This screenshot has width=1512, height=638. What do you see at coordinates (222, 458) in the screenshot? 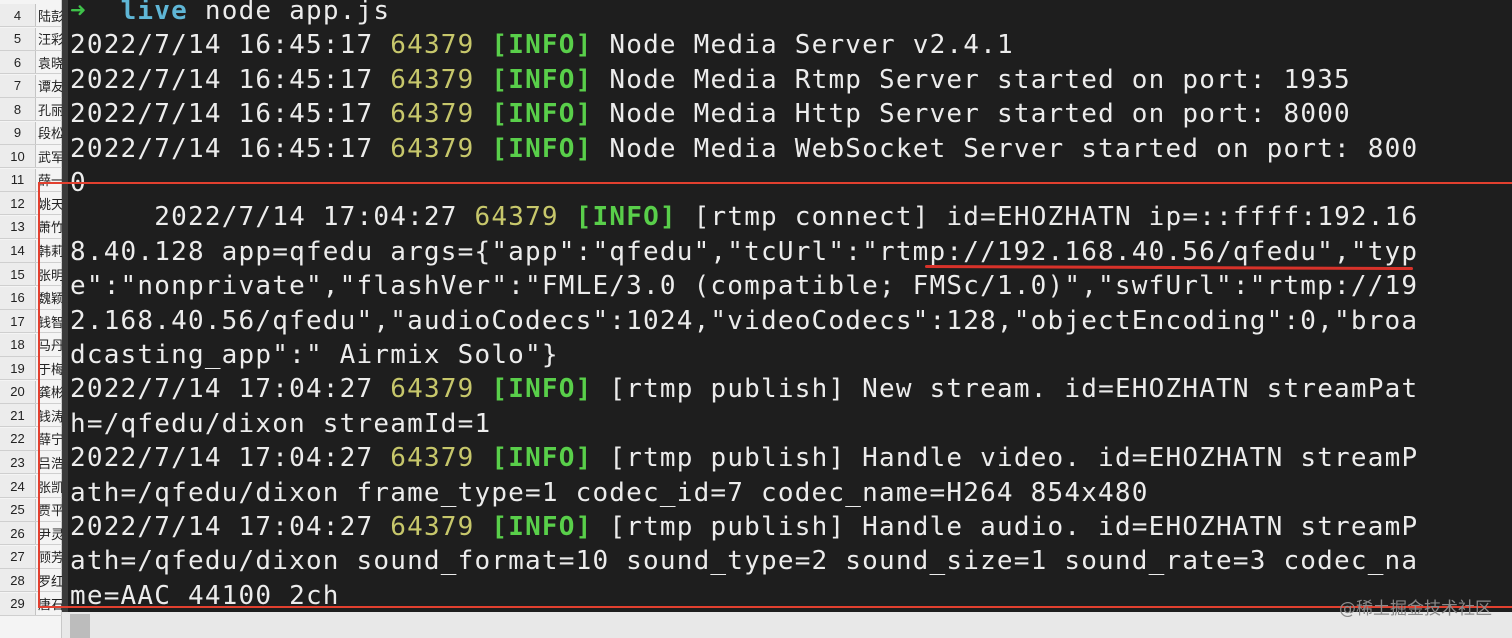
I see `log-date: 2022/7/14 17:04:27` at bounding box center [222, 458].